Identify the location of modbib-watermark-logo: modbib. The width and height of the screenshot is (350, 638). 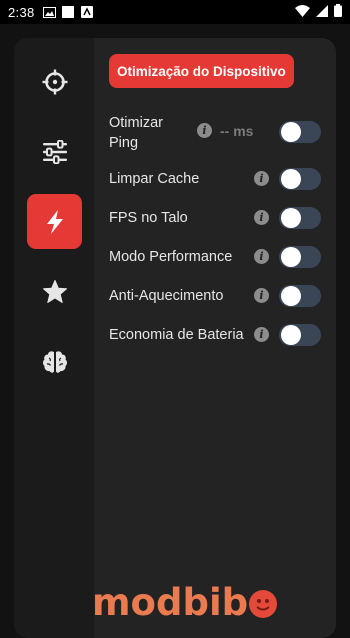
(184, 602).